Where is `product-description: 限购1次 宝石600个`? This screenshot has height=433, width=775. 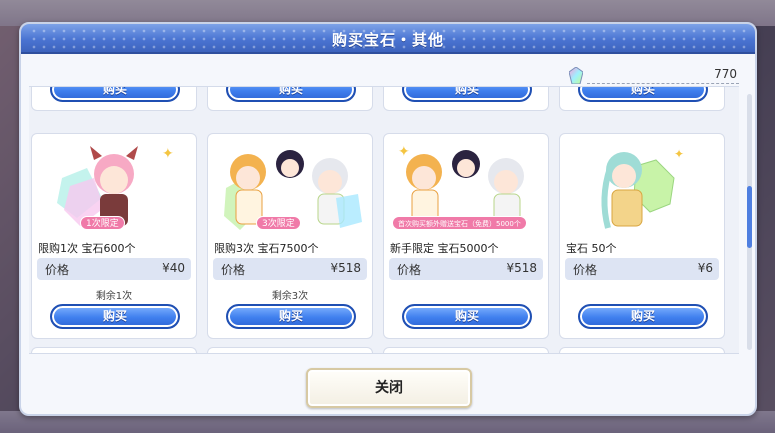 product-description: 限购1次 宝石600个 is located at coordinates (87, 248).